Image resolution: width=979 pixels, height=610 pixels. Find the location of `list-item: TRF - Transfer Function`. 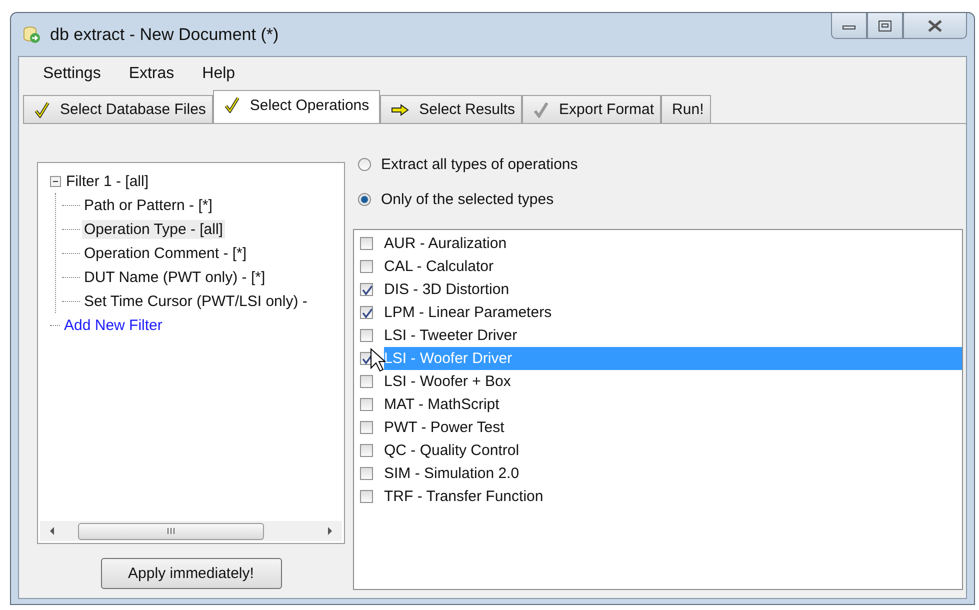

list-item: TRF - Transfer Function is located at coordinates (659, 496).